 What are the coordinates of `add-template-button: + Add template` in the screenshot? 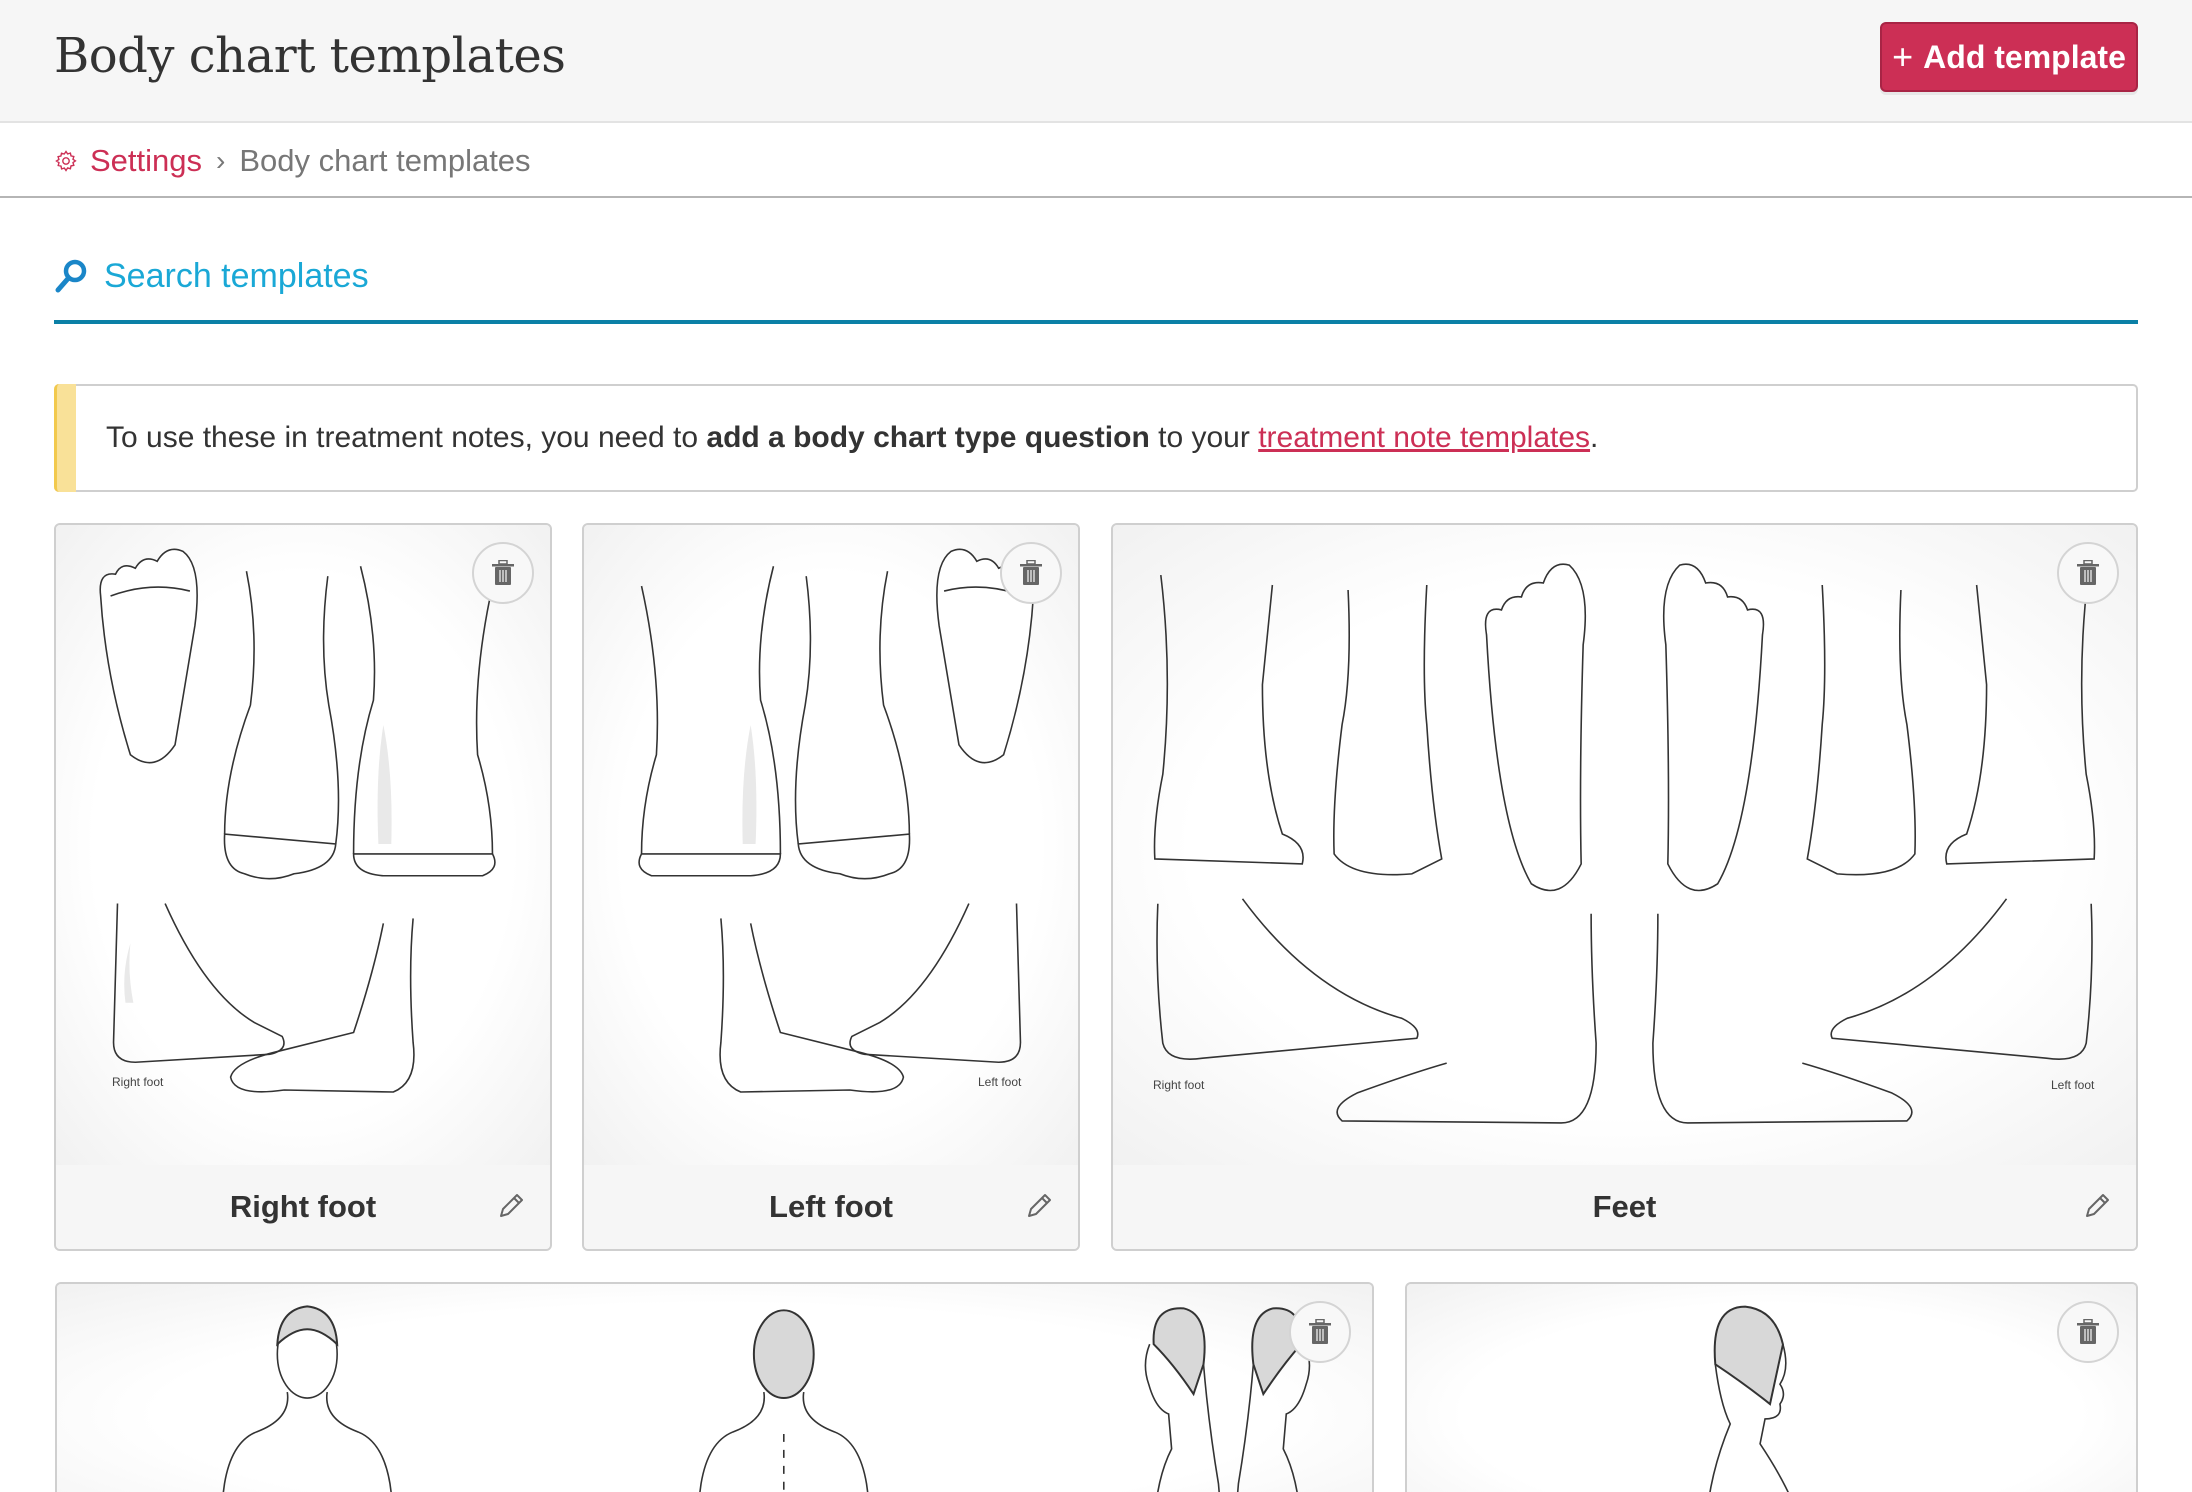 It's located at (2009, 57).